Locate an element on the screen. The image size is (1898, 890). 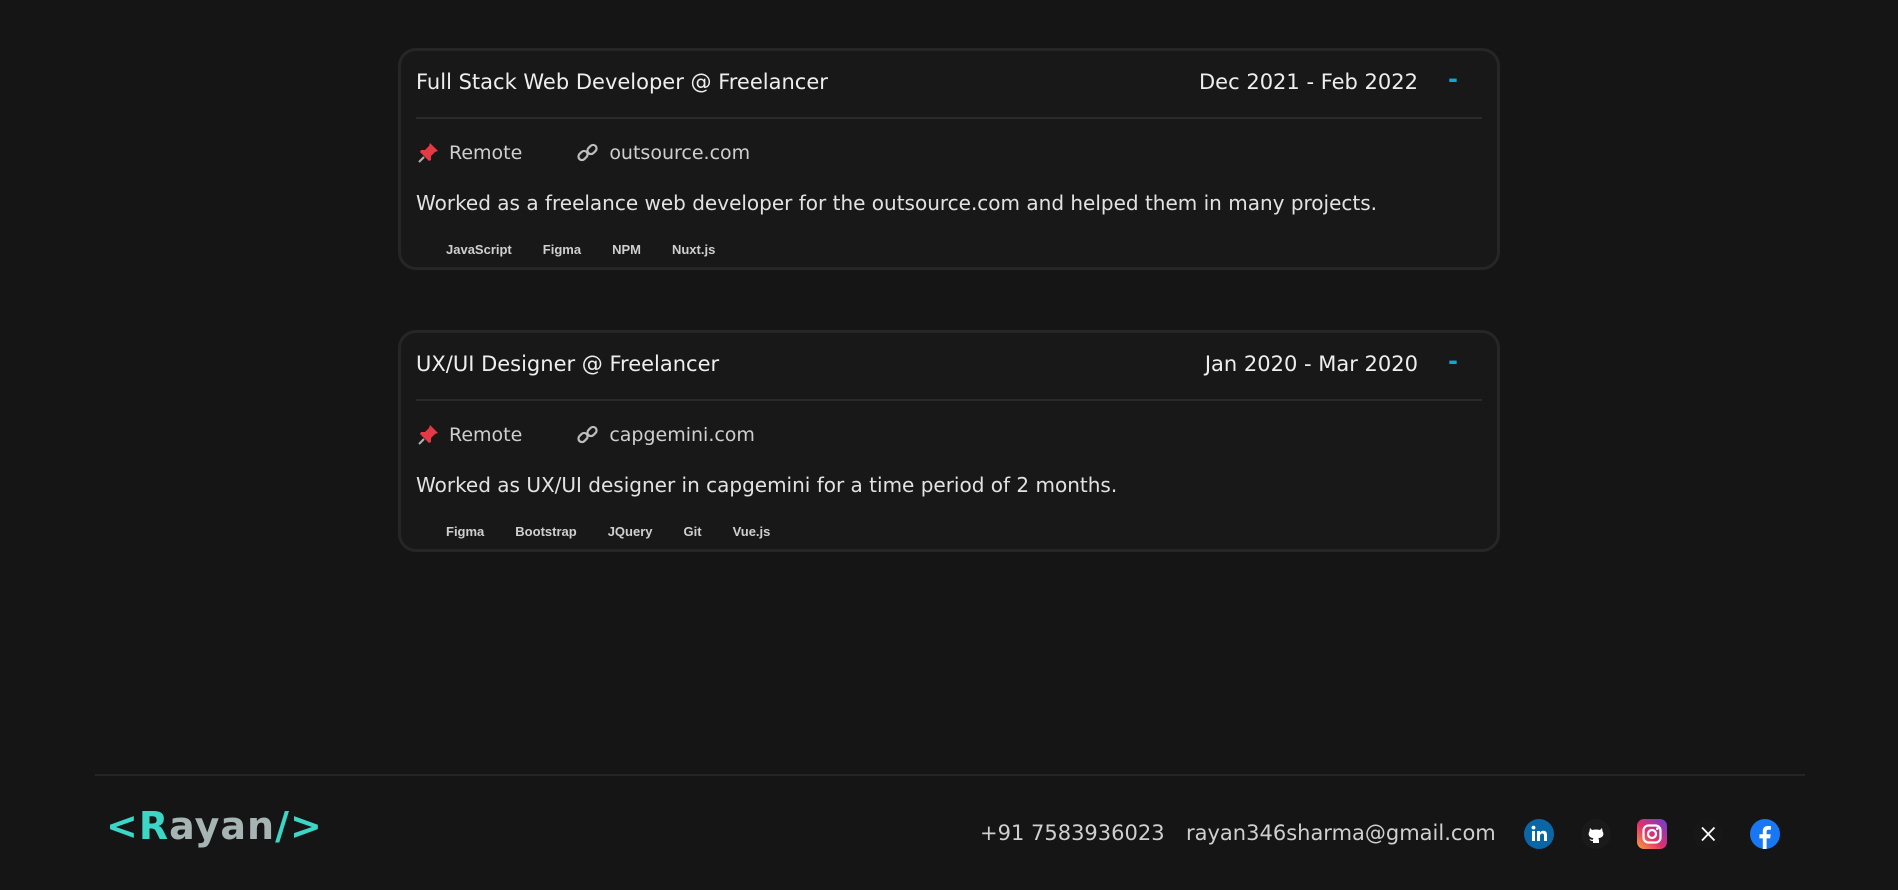
footer-divider is located at coordinates (950, 775).